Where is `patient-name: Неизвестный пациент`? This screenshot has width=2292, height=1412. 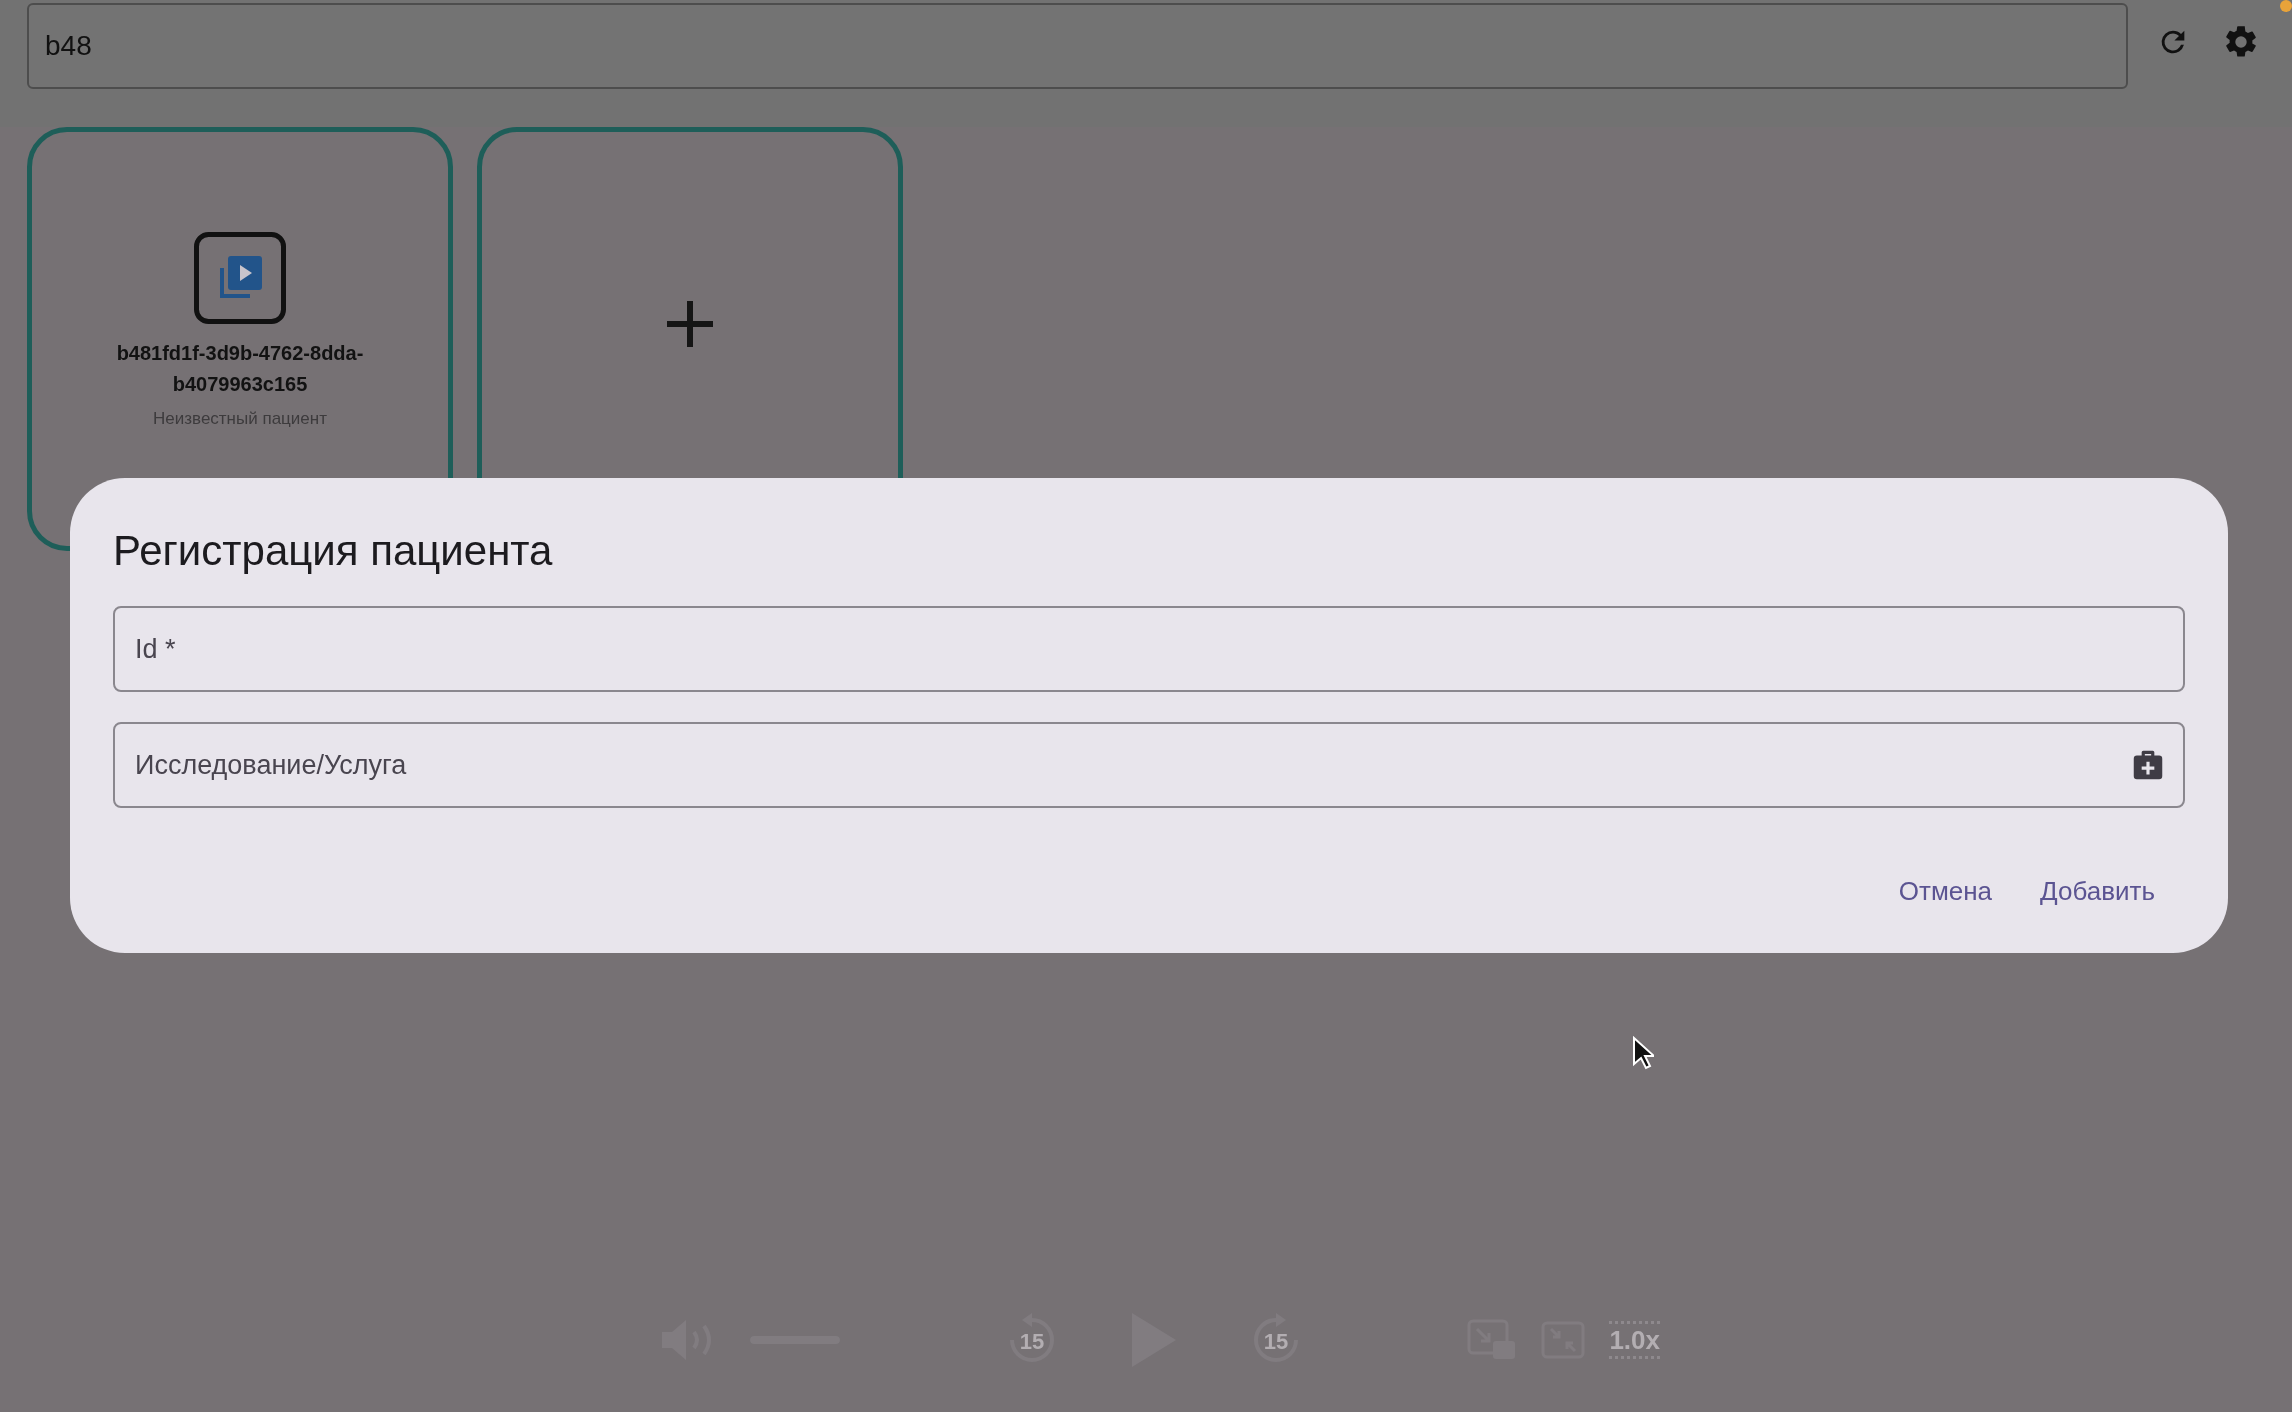
patient-name: Неизвестный пациент is located at coordinates (240, 419).